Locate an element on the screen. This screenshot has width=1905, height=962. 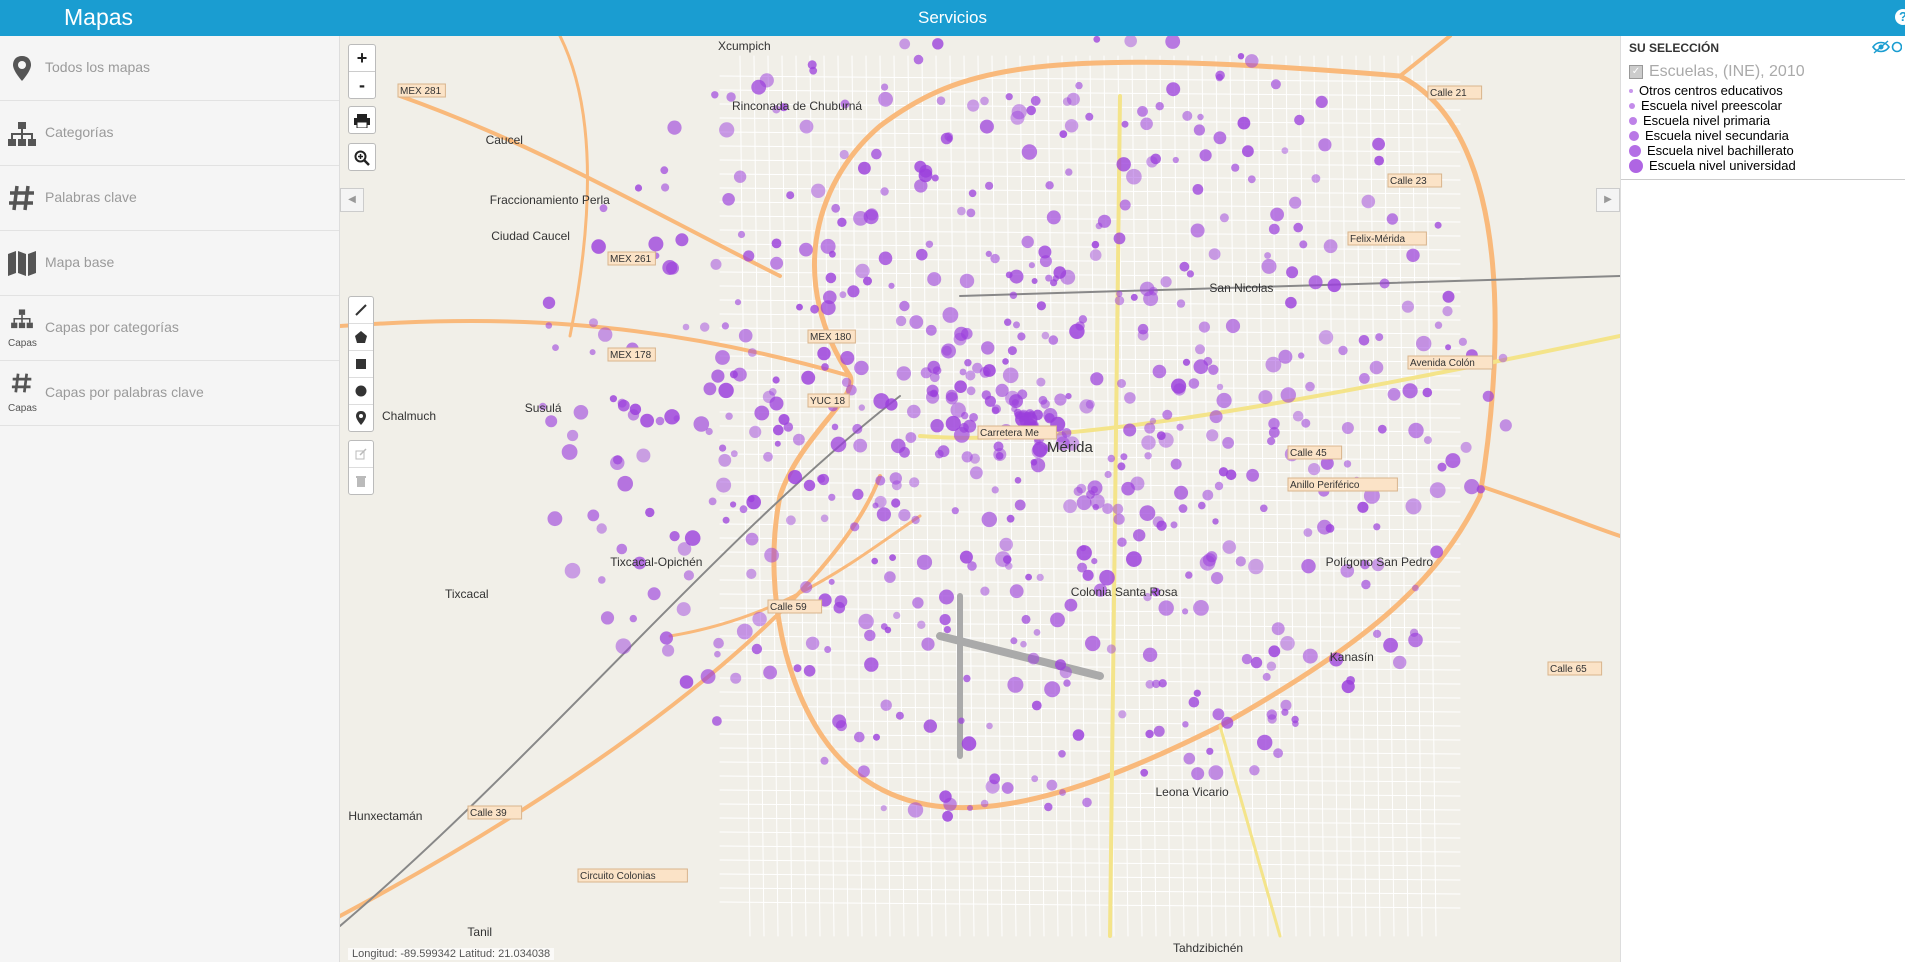
collapse-right-arrow: ▶ is located at coordinates (1608, 200).